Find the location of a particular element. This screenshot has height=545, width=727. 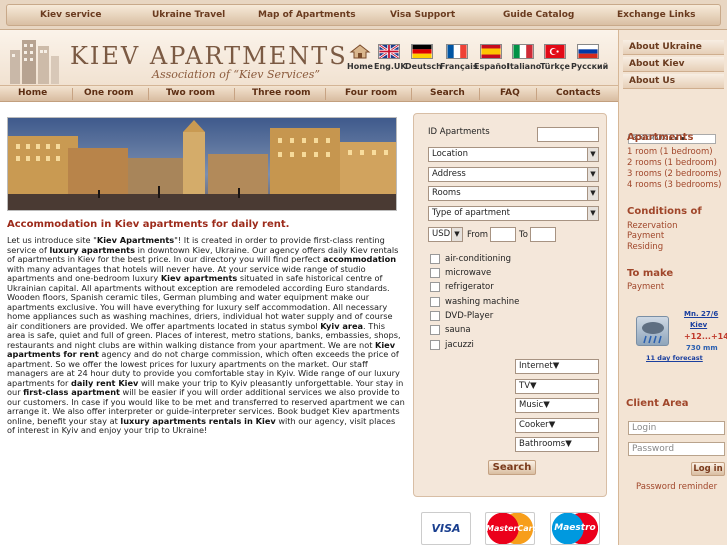

nav-home: Home is located at coordinates (32, 93).